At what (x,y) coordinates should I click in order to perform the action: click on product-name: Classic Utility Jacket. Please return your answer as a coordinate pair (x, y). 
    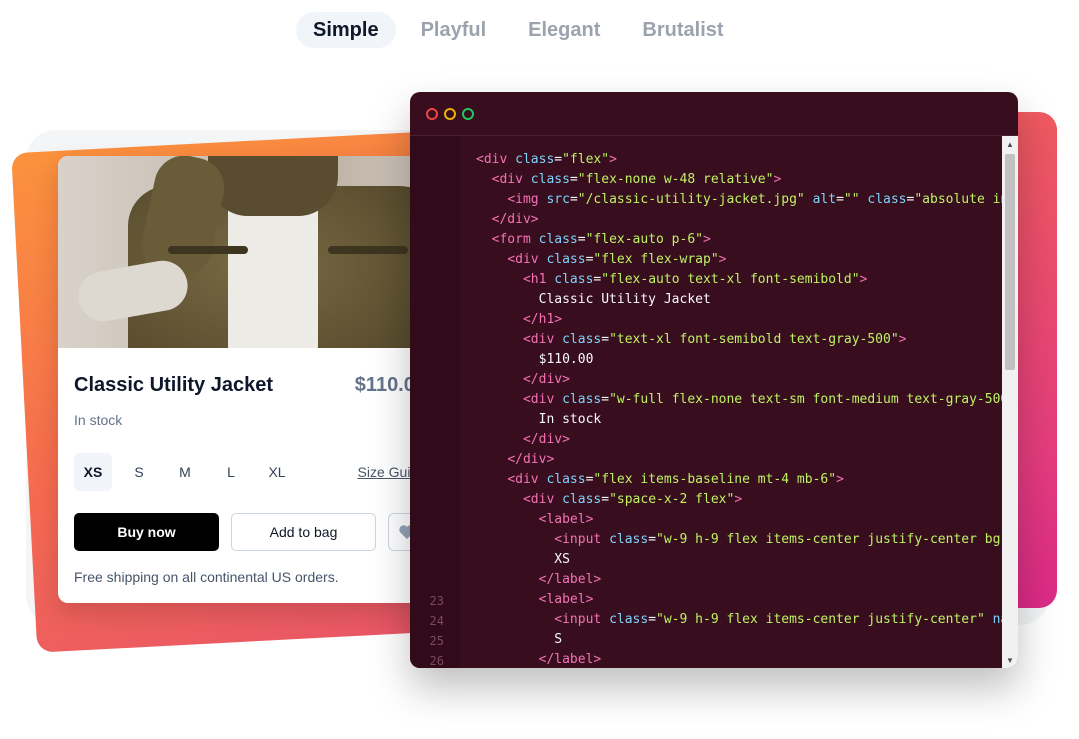
    Looking at the image, I should click on (173, 385).